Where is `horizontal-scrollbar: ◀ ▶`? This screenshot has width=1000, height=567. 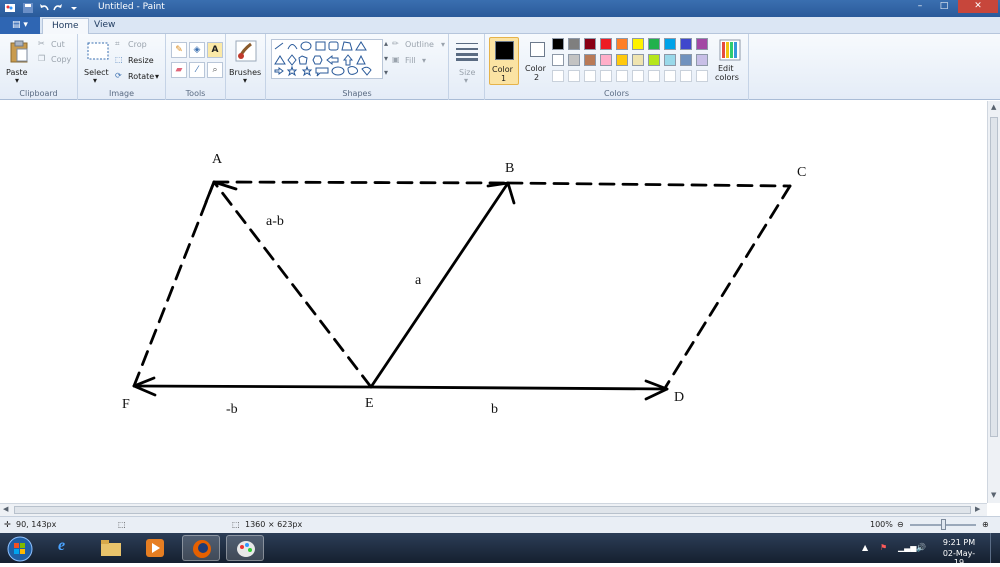
horizontal-scrollbar: ◀ ▶ is located at coordinates (493, 509).